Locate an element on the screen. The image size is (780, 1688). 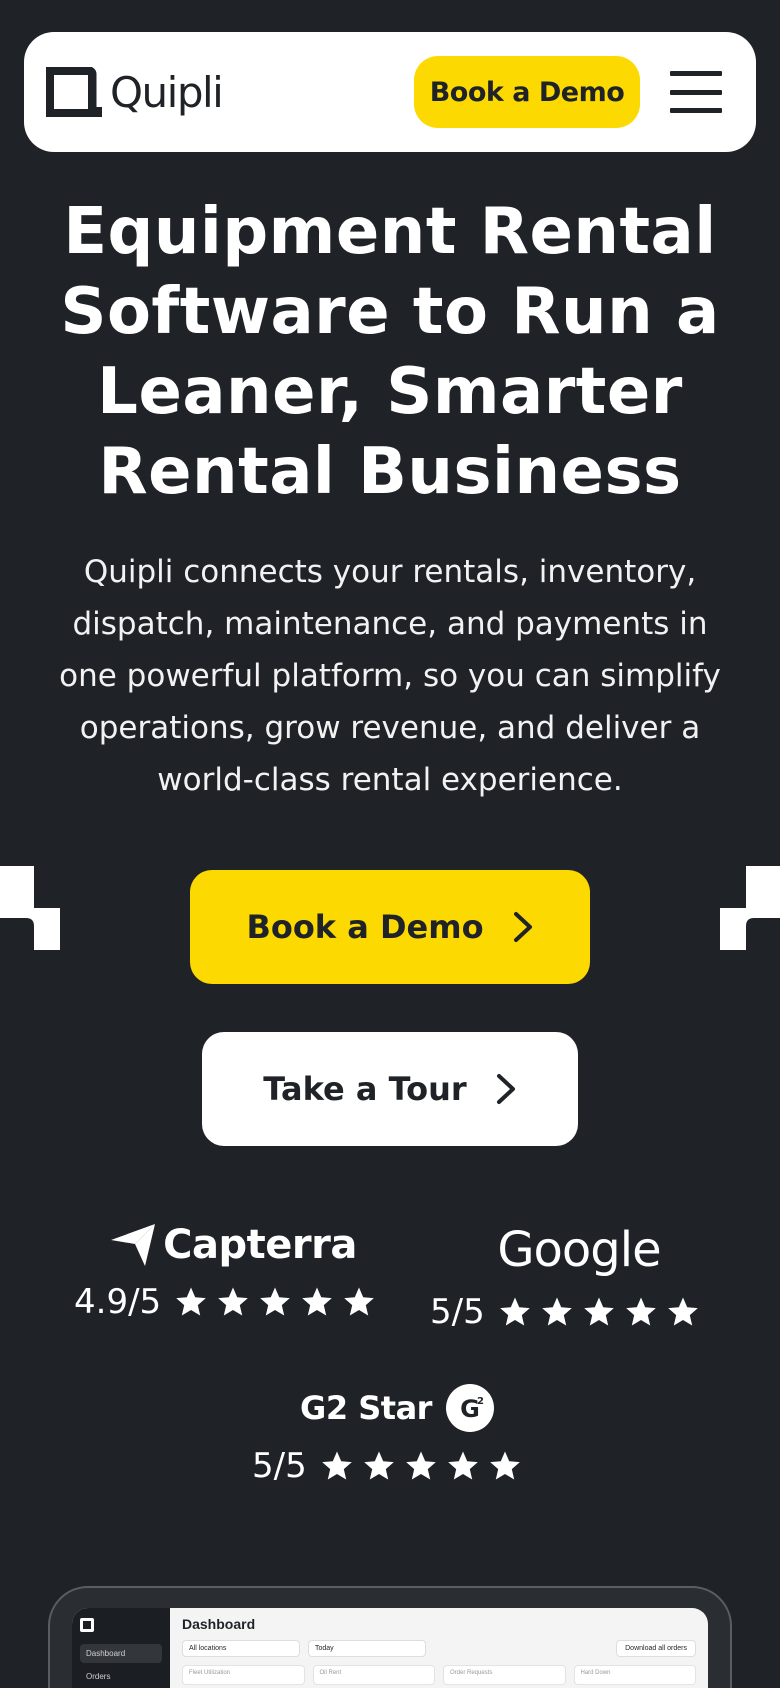
capterra-logo-icon is located at coordinates (133, 1245).